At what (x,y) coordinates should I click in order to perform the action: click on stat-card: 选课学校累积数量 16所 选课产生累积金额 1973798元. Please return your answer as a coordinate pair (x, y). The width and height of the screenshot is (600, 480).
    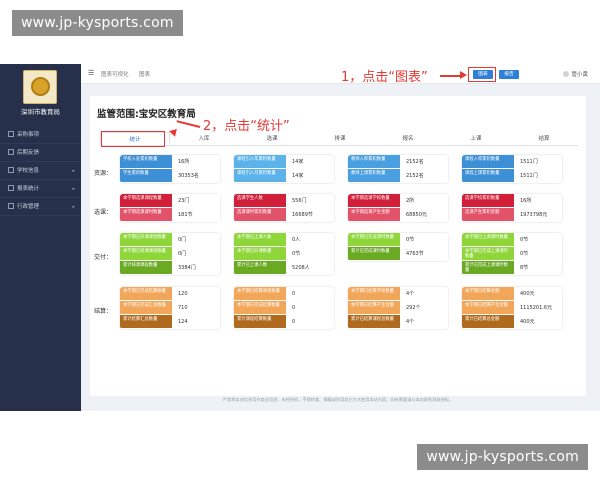
    Looking at the image, I should click on (512, 208).